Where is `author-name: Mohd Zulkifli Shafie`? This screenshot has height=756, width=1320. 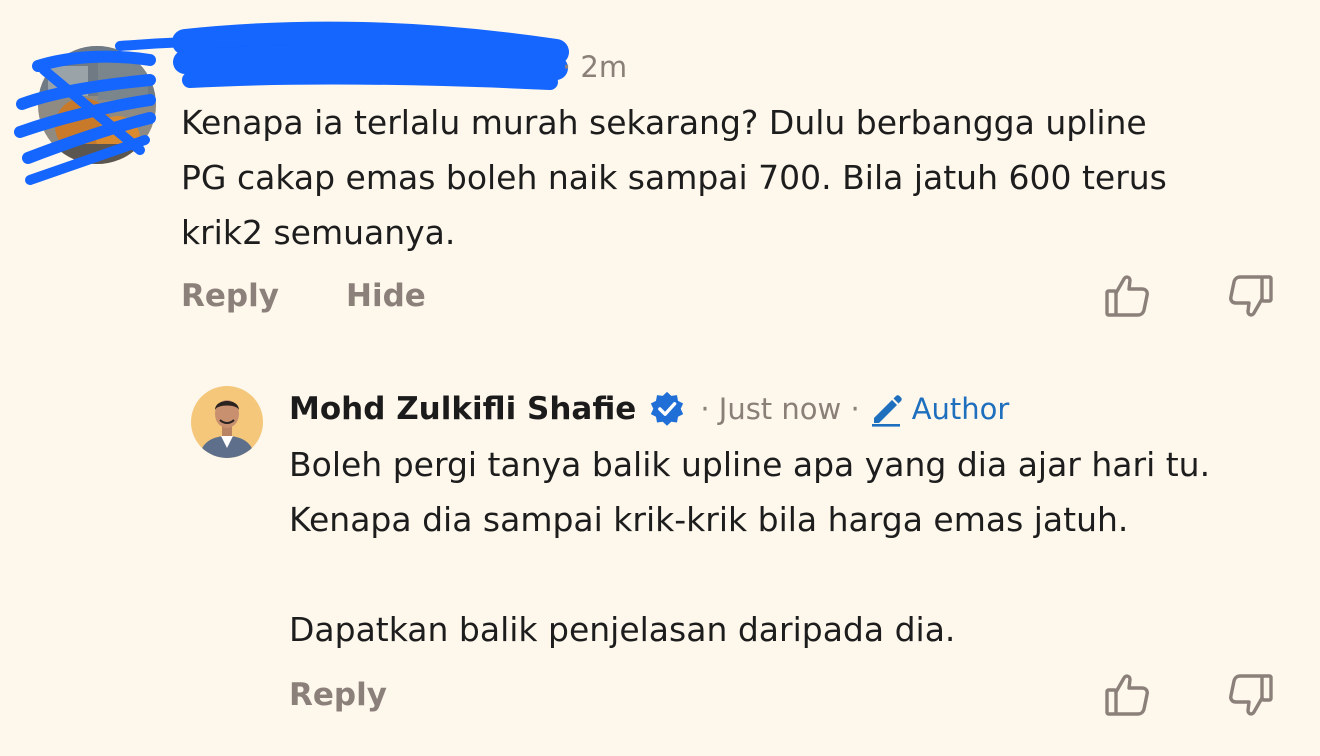 author-name: Mohd Zulkifli Shafie is located at coordinates (462, 409).